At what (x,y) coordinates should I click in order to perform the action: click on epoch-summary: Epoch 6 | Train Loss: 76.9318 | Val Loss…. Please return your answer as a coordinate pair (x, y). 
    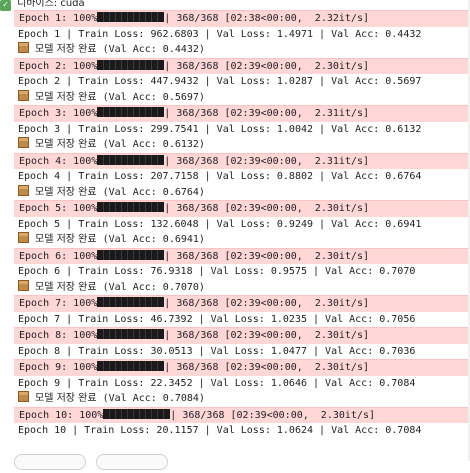
    Looking at the image, I should click on (217, 271).